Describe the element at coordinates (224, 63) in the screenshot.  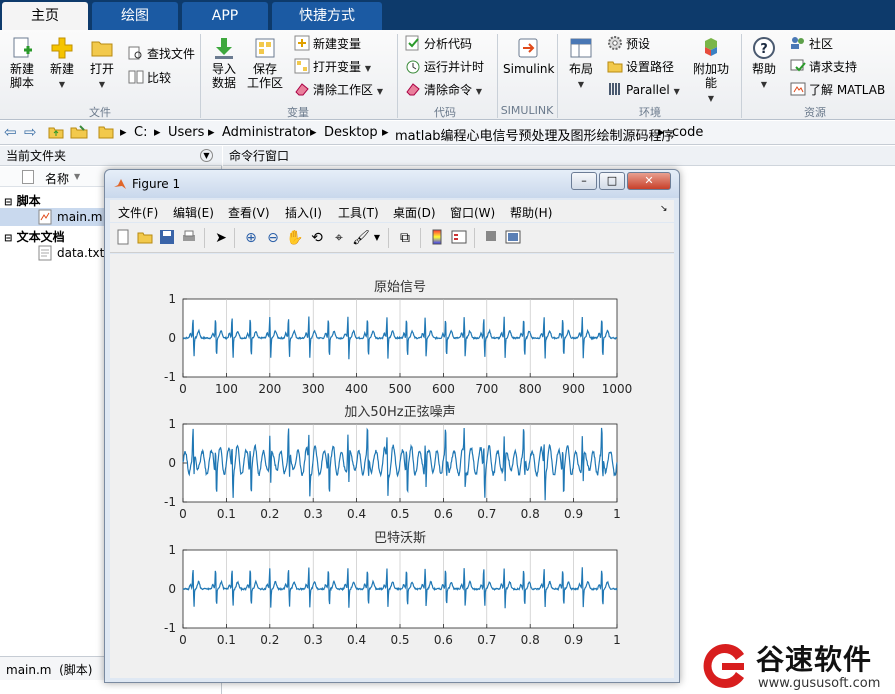
I see `import-data-button: 导入 数据` at that location.